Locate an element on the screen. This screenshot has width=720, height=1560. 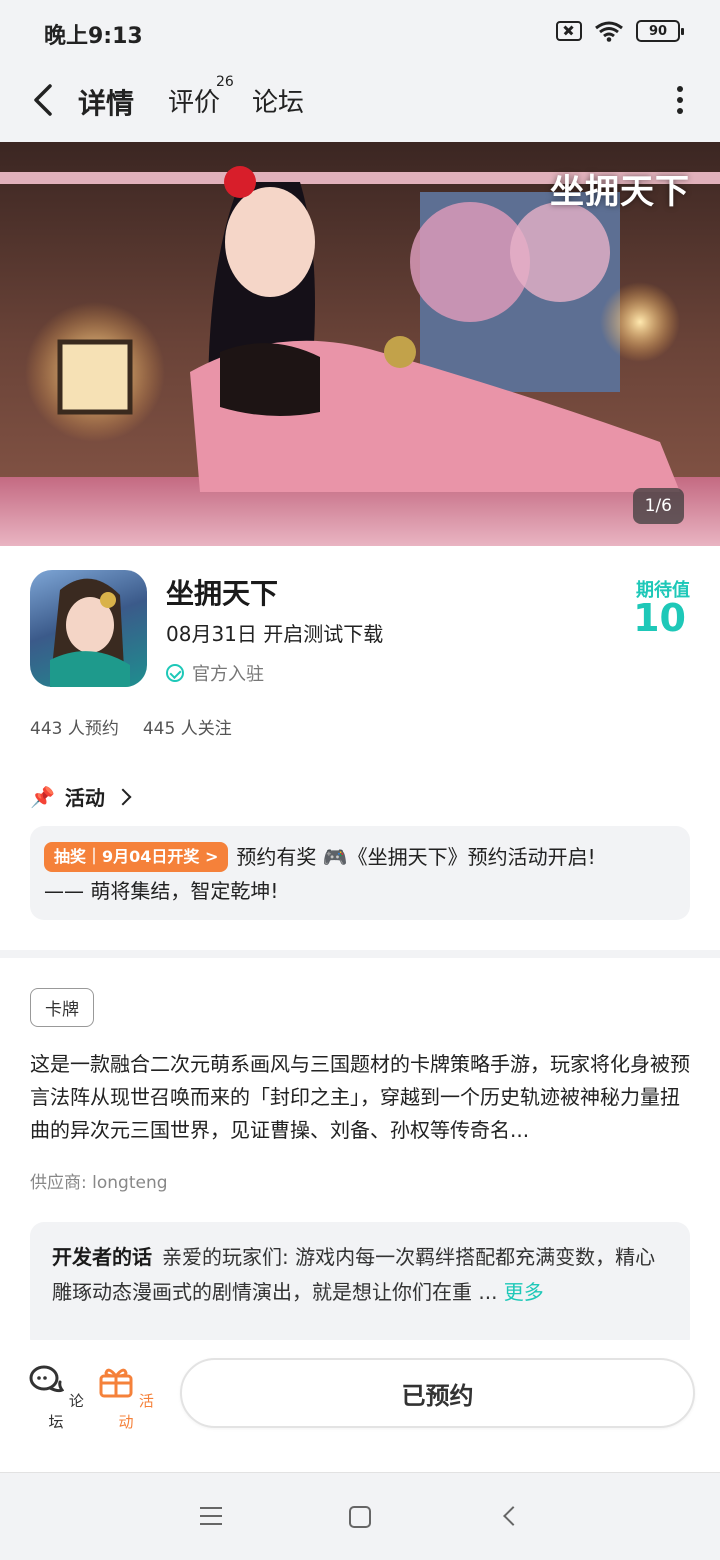
wifi-icon is located at coordinates (609, 31).